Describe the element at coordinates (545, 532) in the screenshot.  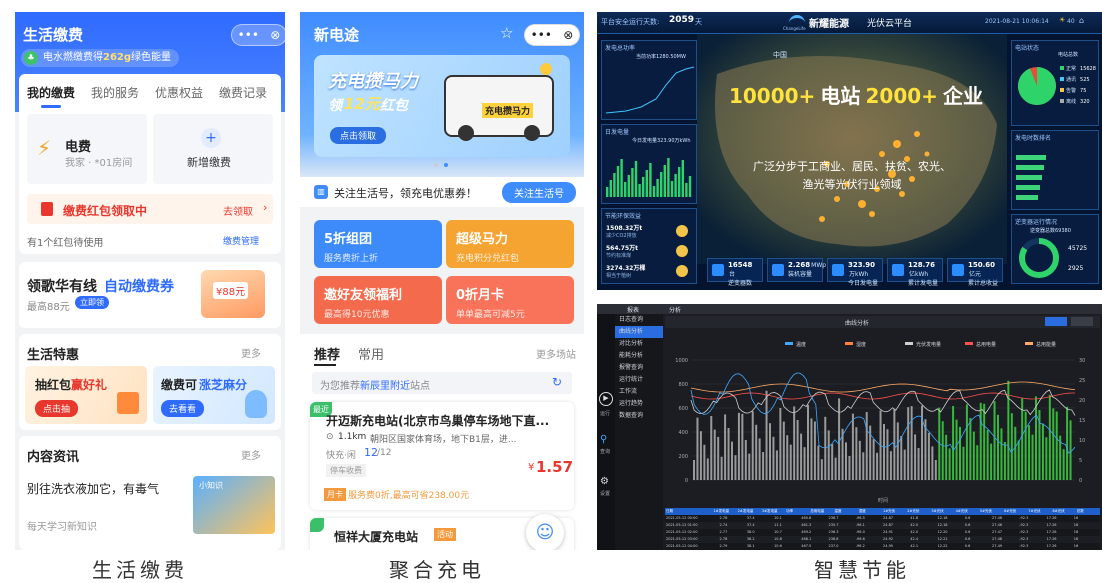
I see `service-icon: ☺` at that location.